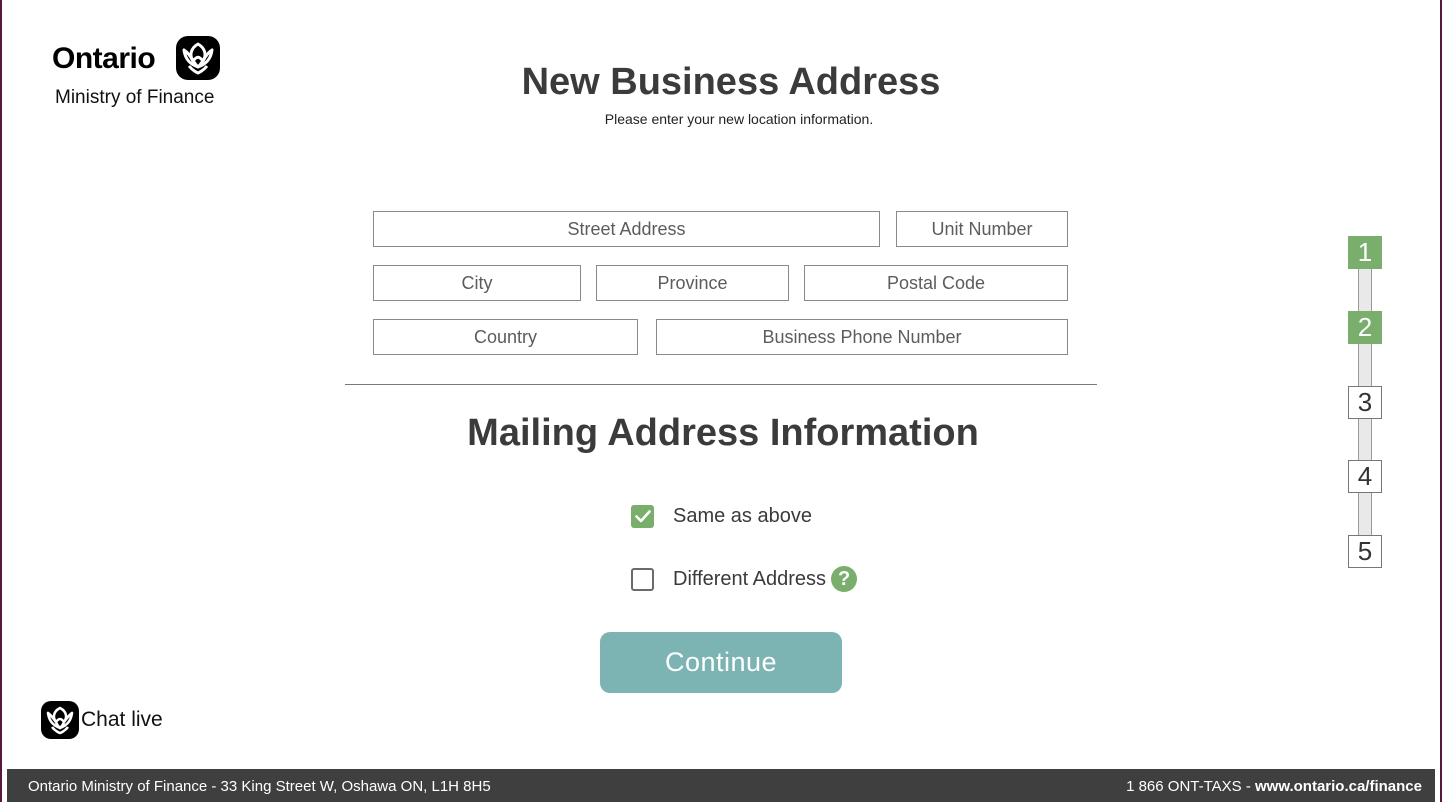 The width and height of the screenshot is (1442, 802). I want to click on footer-phone: 1 866 ONT-TAXS -, so click(1191, 786).